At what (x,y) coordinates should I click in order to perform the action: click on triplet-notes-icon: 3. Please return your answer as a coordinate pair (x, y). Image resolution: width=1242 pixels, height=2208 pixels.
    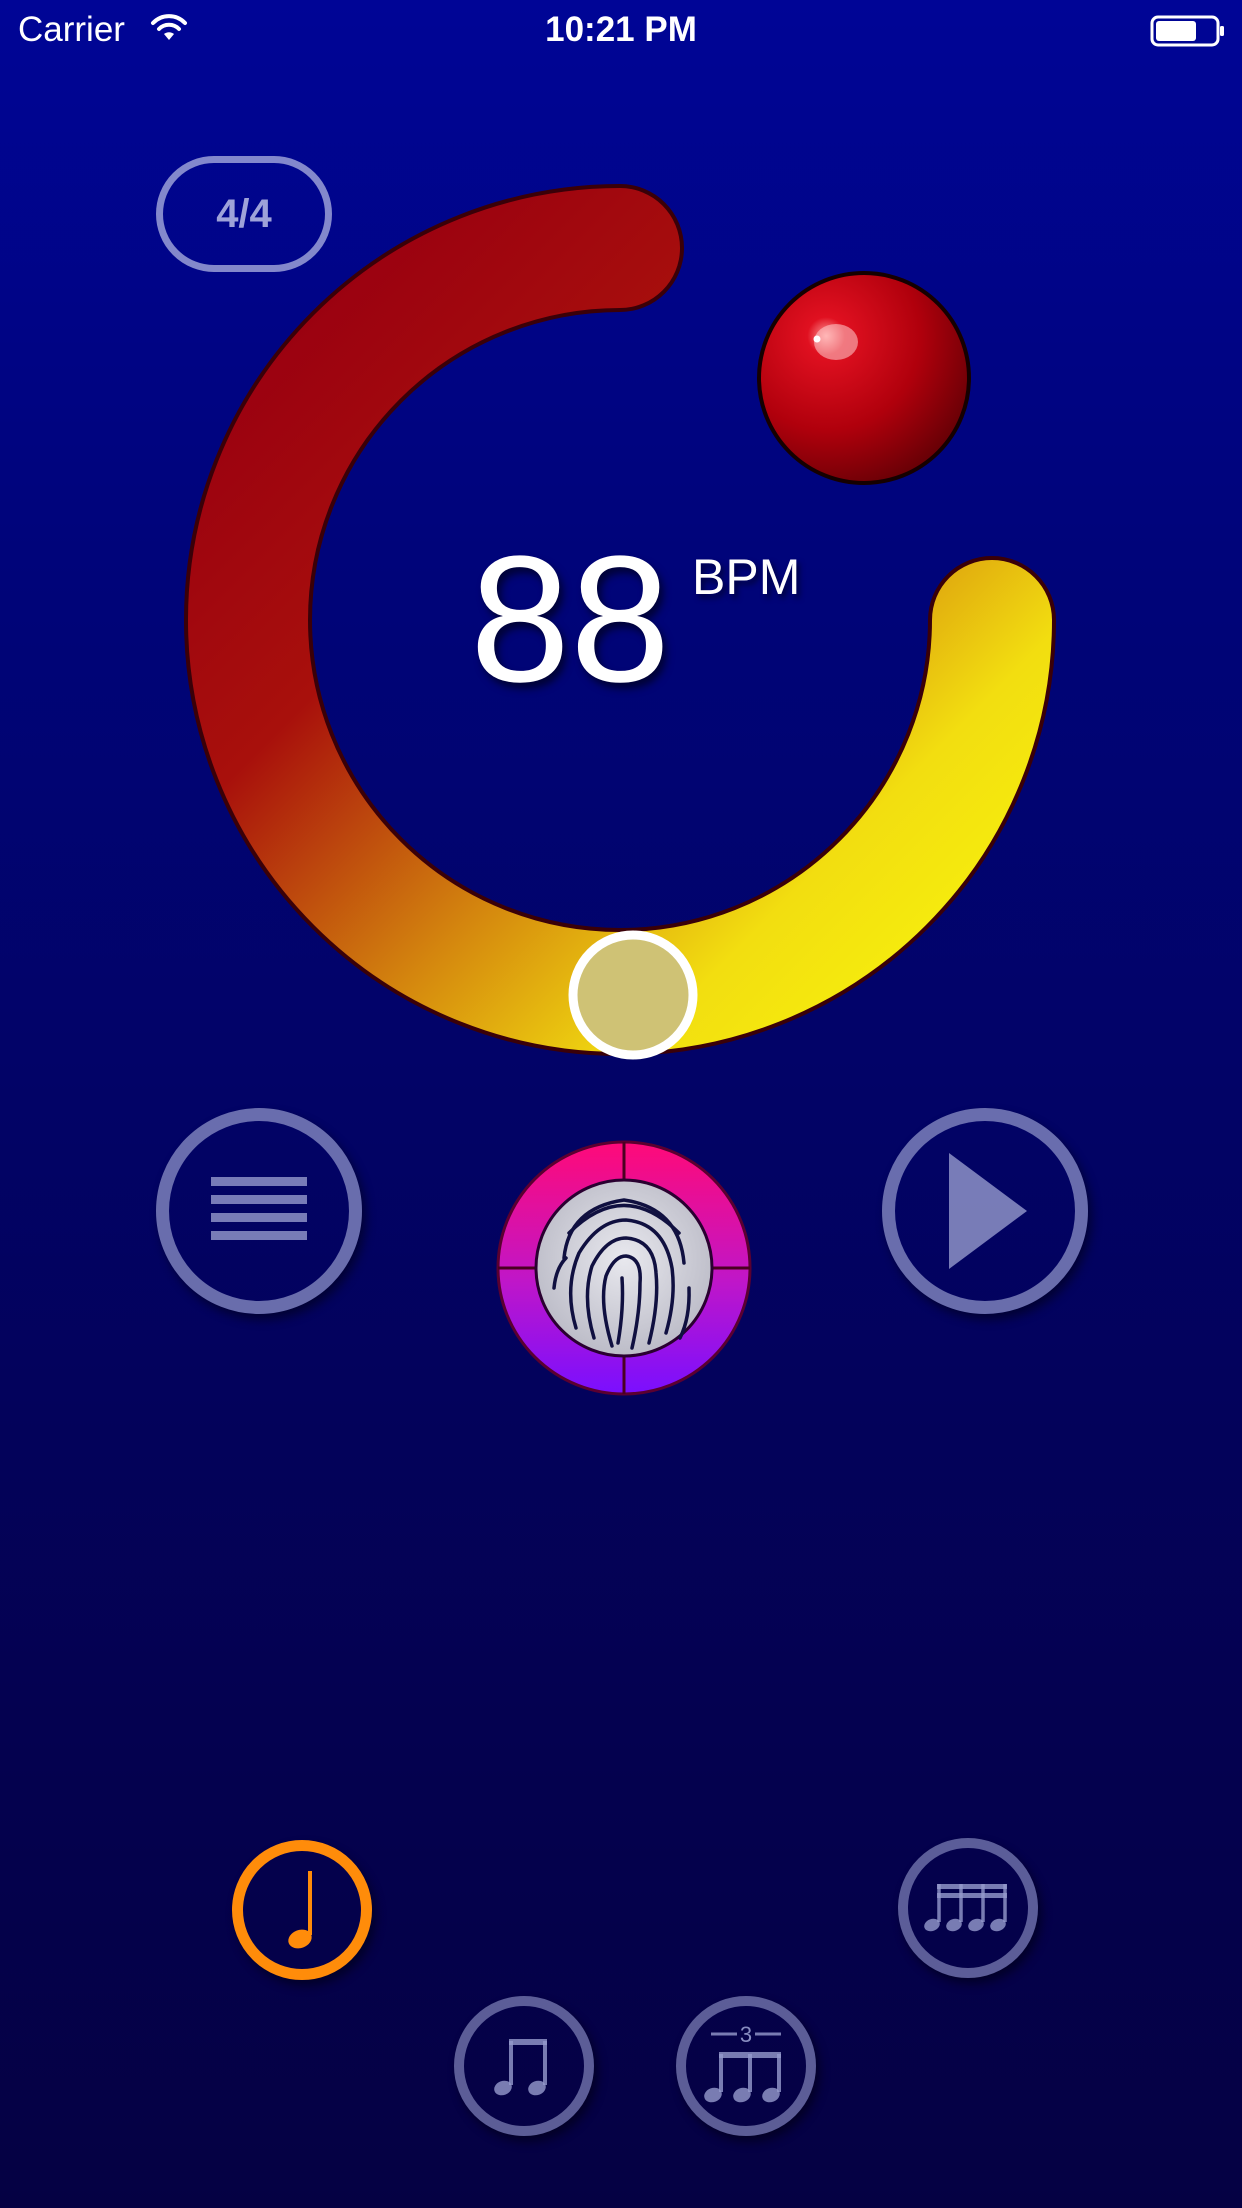
    Looking at the image, I should click on (742, 2064).